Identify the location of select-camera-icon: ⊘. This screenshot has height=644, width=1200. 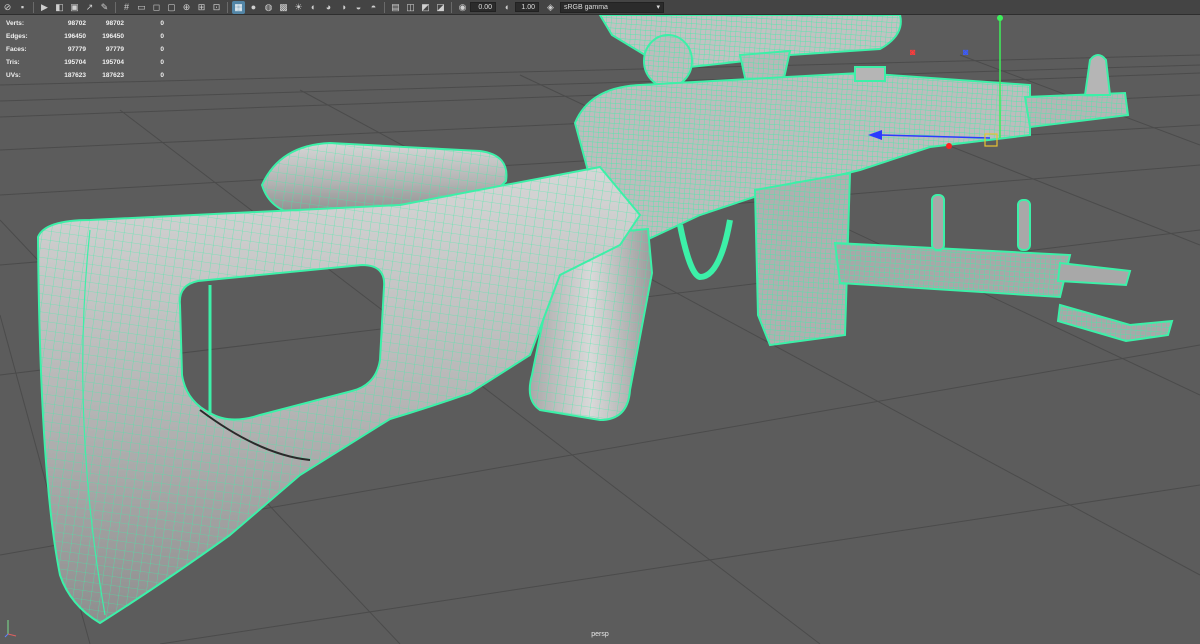
(7, 7).